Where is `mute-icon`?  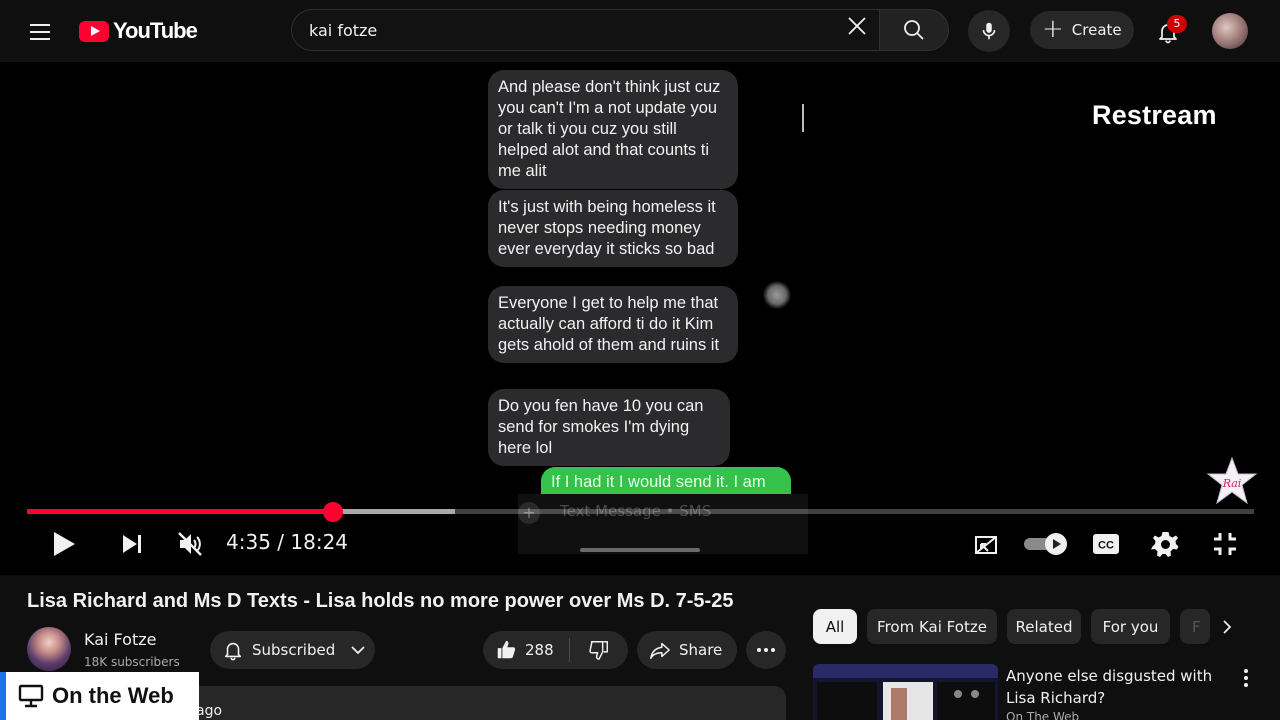
mute-icon is located at coordinates (190, 544).